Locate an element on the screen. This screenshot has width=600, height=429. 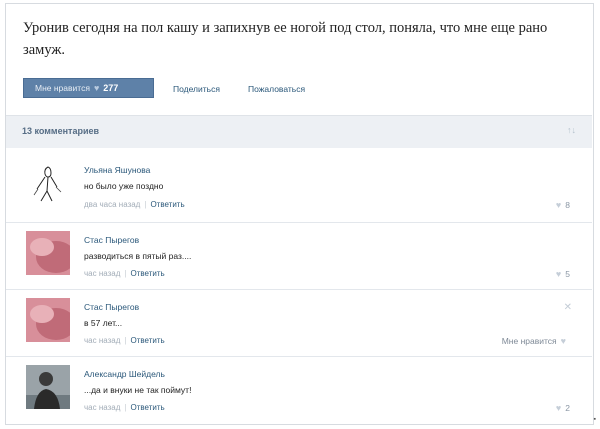
comment-author: Ульяна Яшунова is located at coordinates (117, 170).